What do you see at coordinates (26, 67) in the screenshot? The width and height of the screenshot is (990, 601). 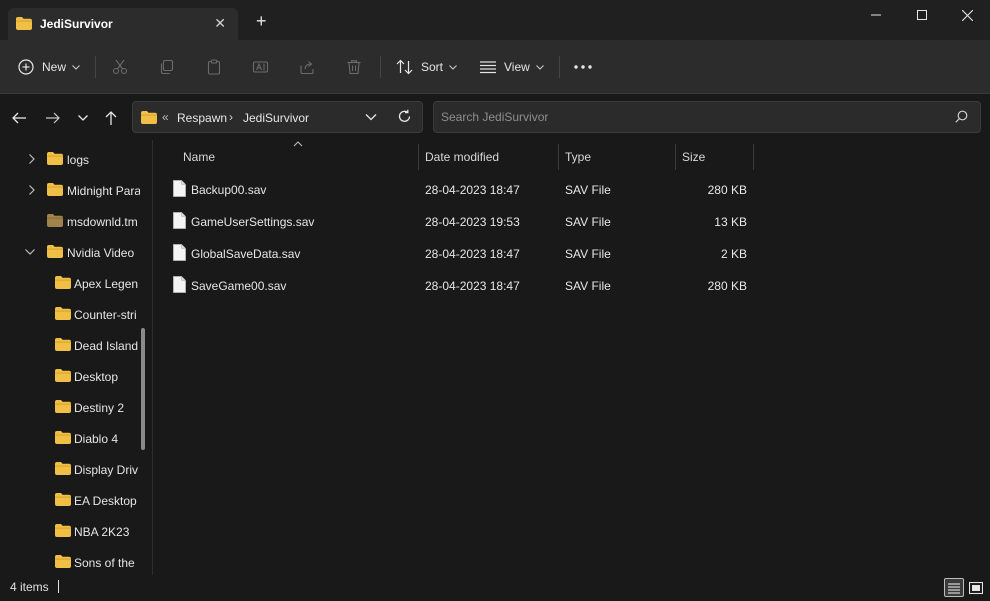 I see `plus-circle-icon` at bounding box center [26, 67].